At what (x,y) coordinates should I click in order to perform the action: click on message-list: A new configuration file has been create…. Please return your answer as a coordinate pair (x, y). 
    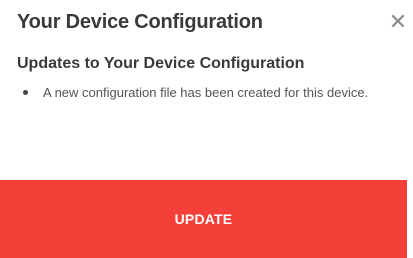
    Looking at the image, I should click on (203, 93).